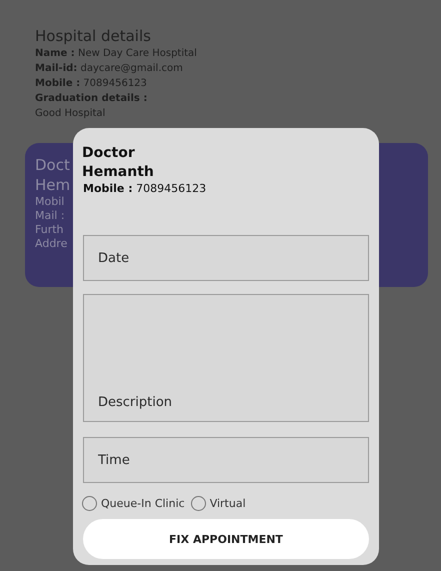 This screenshot has width=441, height=571. Describe the element at coordinates (91, 99) in the screenshot. I see `detail-line: Graduation details :` at that location.